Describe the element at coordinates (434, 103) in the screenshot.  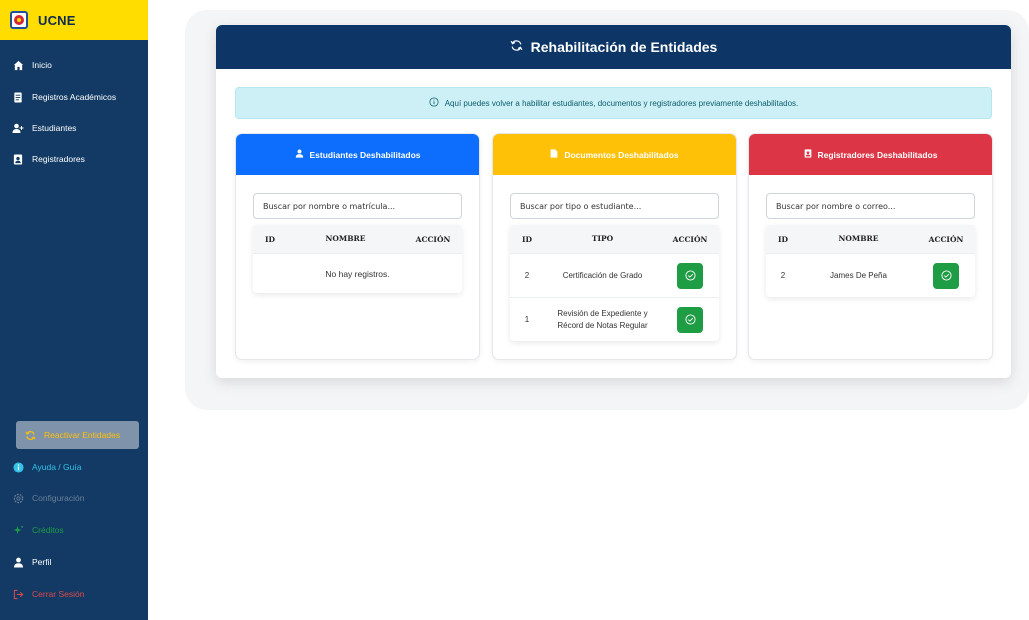
I see `info-circle-icon` at that location.